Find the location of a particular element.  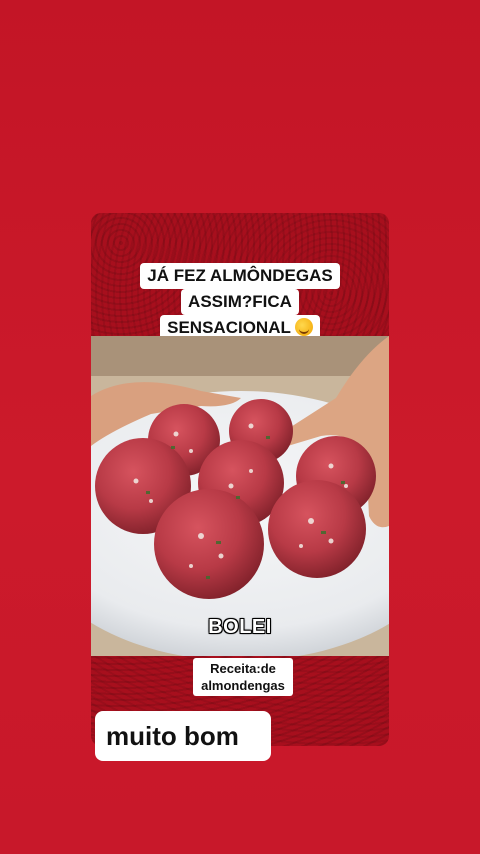

post-title-line-1: JÁ FEZ ALMÔNDEGAS is located at coordinates (240, 276).